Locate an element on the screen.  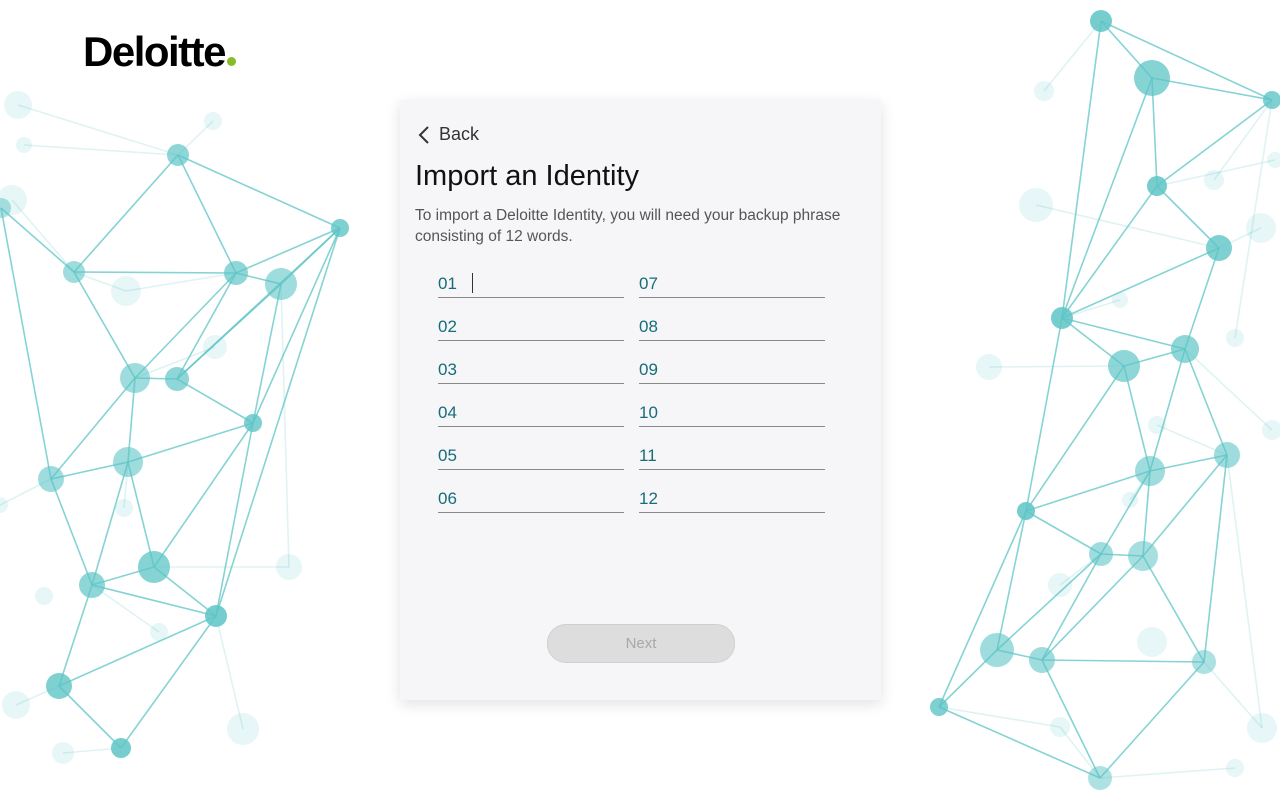
phrase-word-number: 04 is located at coordinates (447, 412).